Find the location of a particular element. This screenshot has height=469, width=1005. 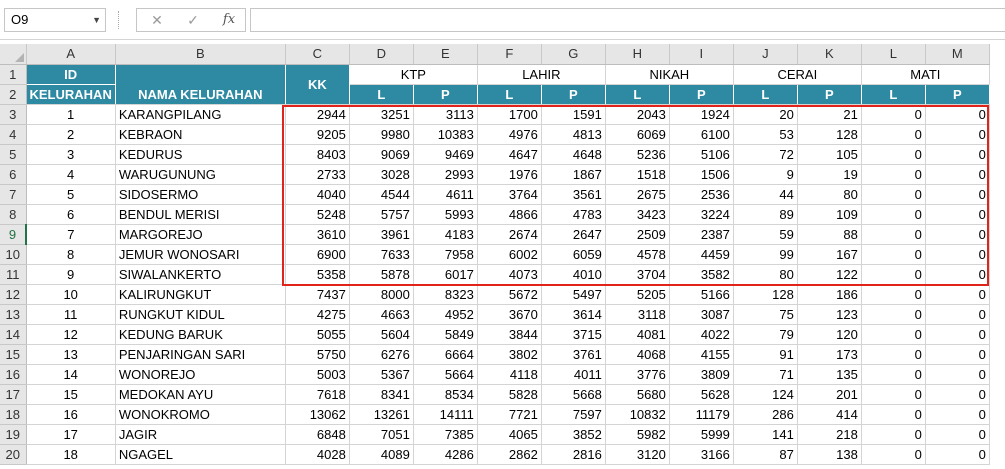

value-cell: 138 is located at coordinates (829, 454).